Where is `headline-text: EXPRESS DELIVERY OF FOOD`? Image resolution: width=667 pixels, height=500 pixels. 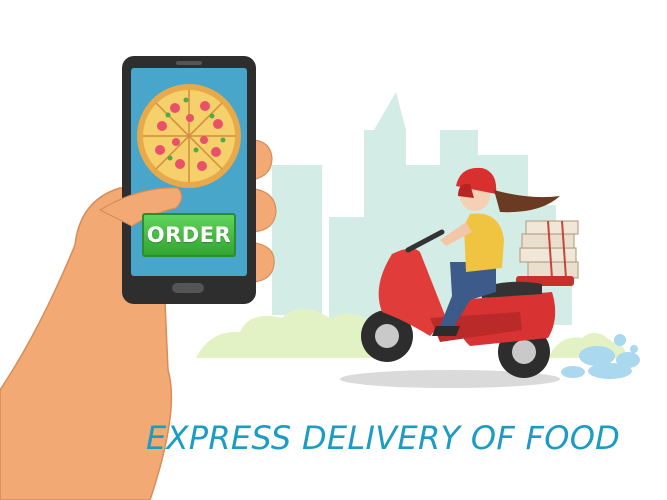
headline-text: EXPRESS DELIVERY OF FOOD is located at coordinates (383, 438).